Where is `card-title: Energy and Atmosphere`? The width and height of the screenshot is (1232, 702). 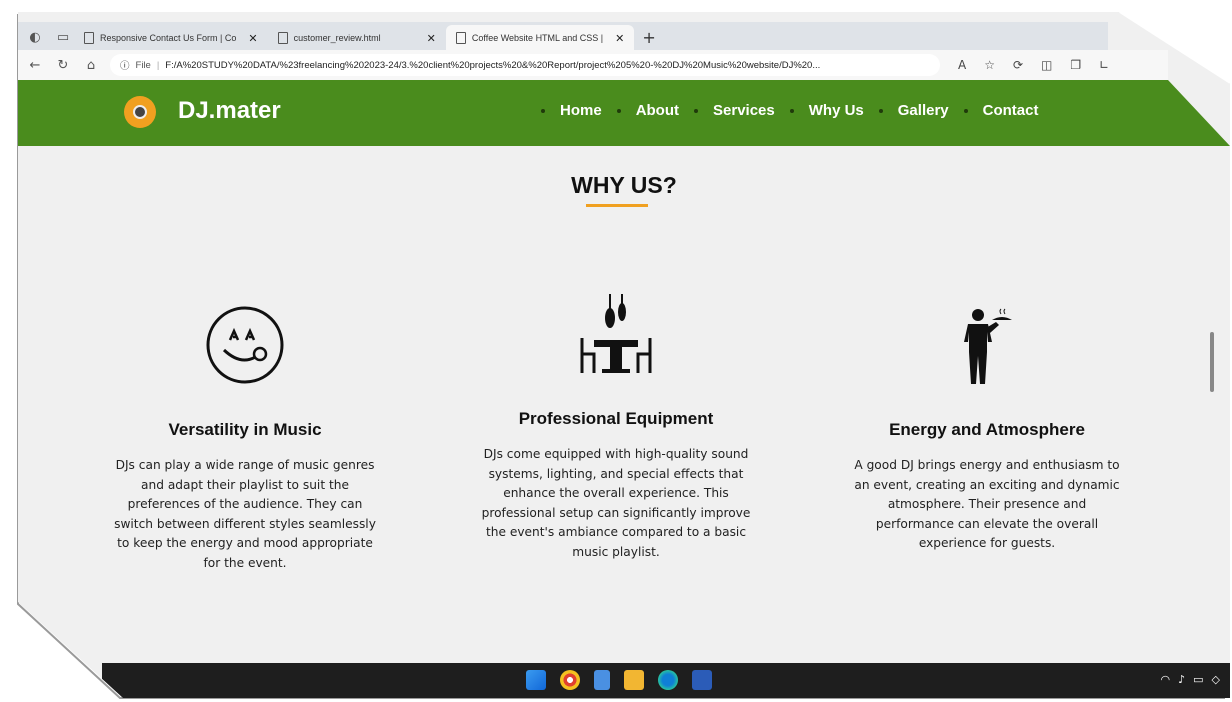
card-title: Energy and Atmosphere is located at coordinates (987, 429).